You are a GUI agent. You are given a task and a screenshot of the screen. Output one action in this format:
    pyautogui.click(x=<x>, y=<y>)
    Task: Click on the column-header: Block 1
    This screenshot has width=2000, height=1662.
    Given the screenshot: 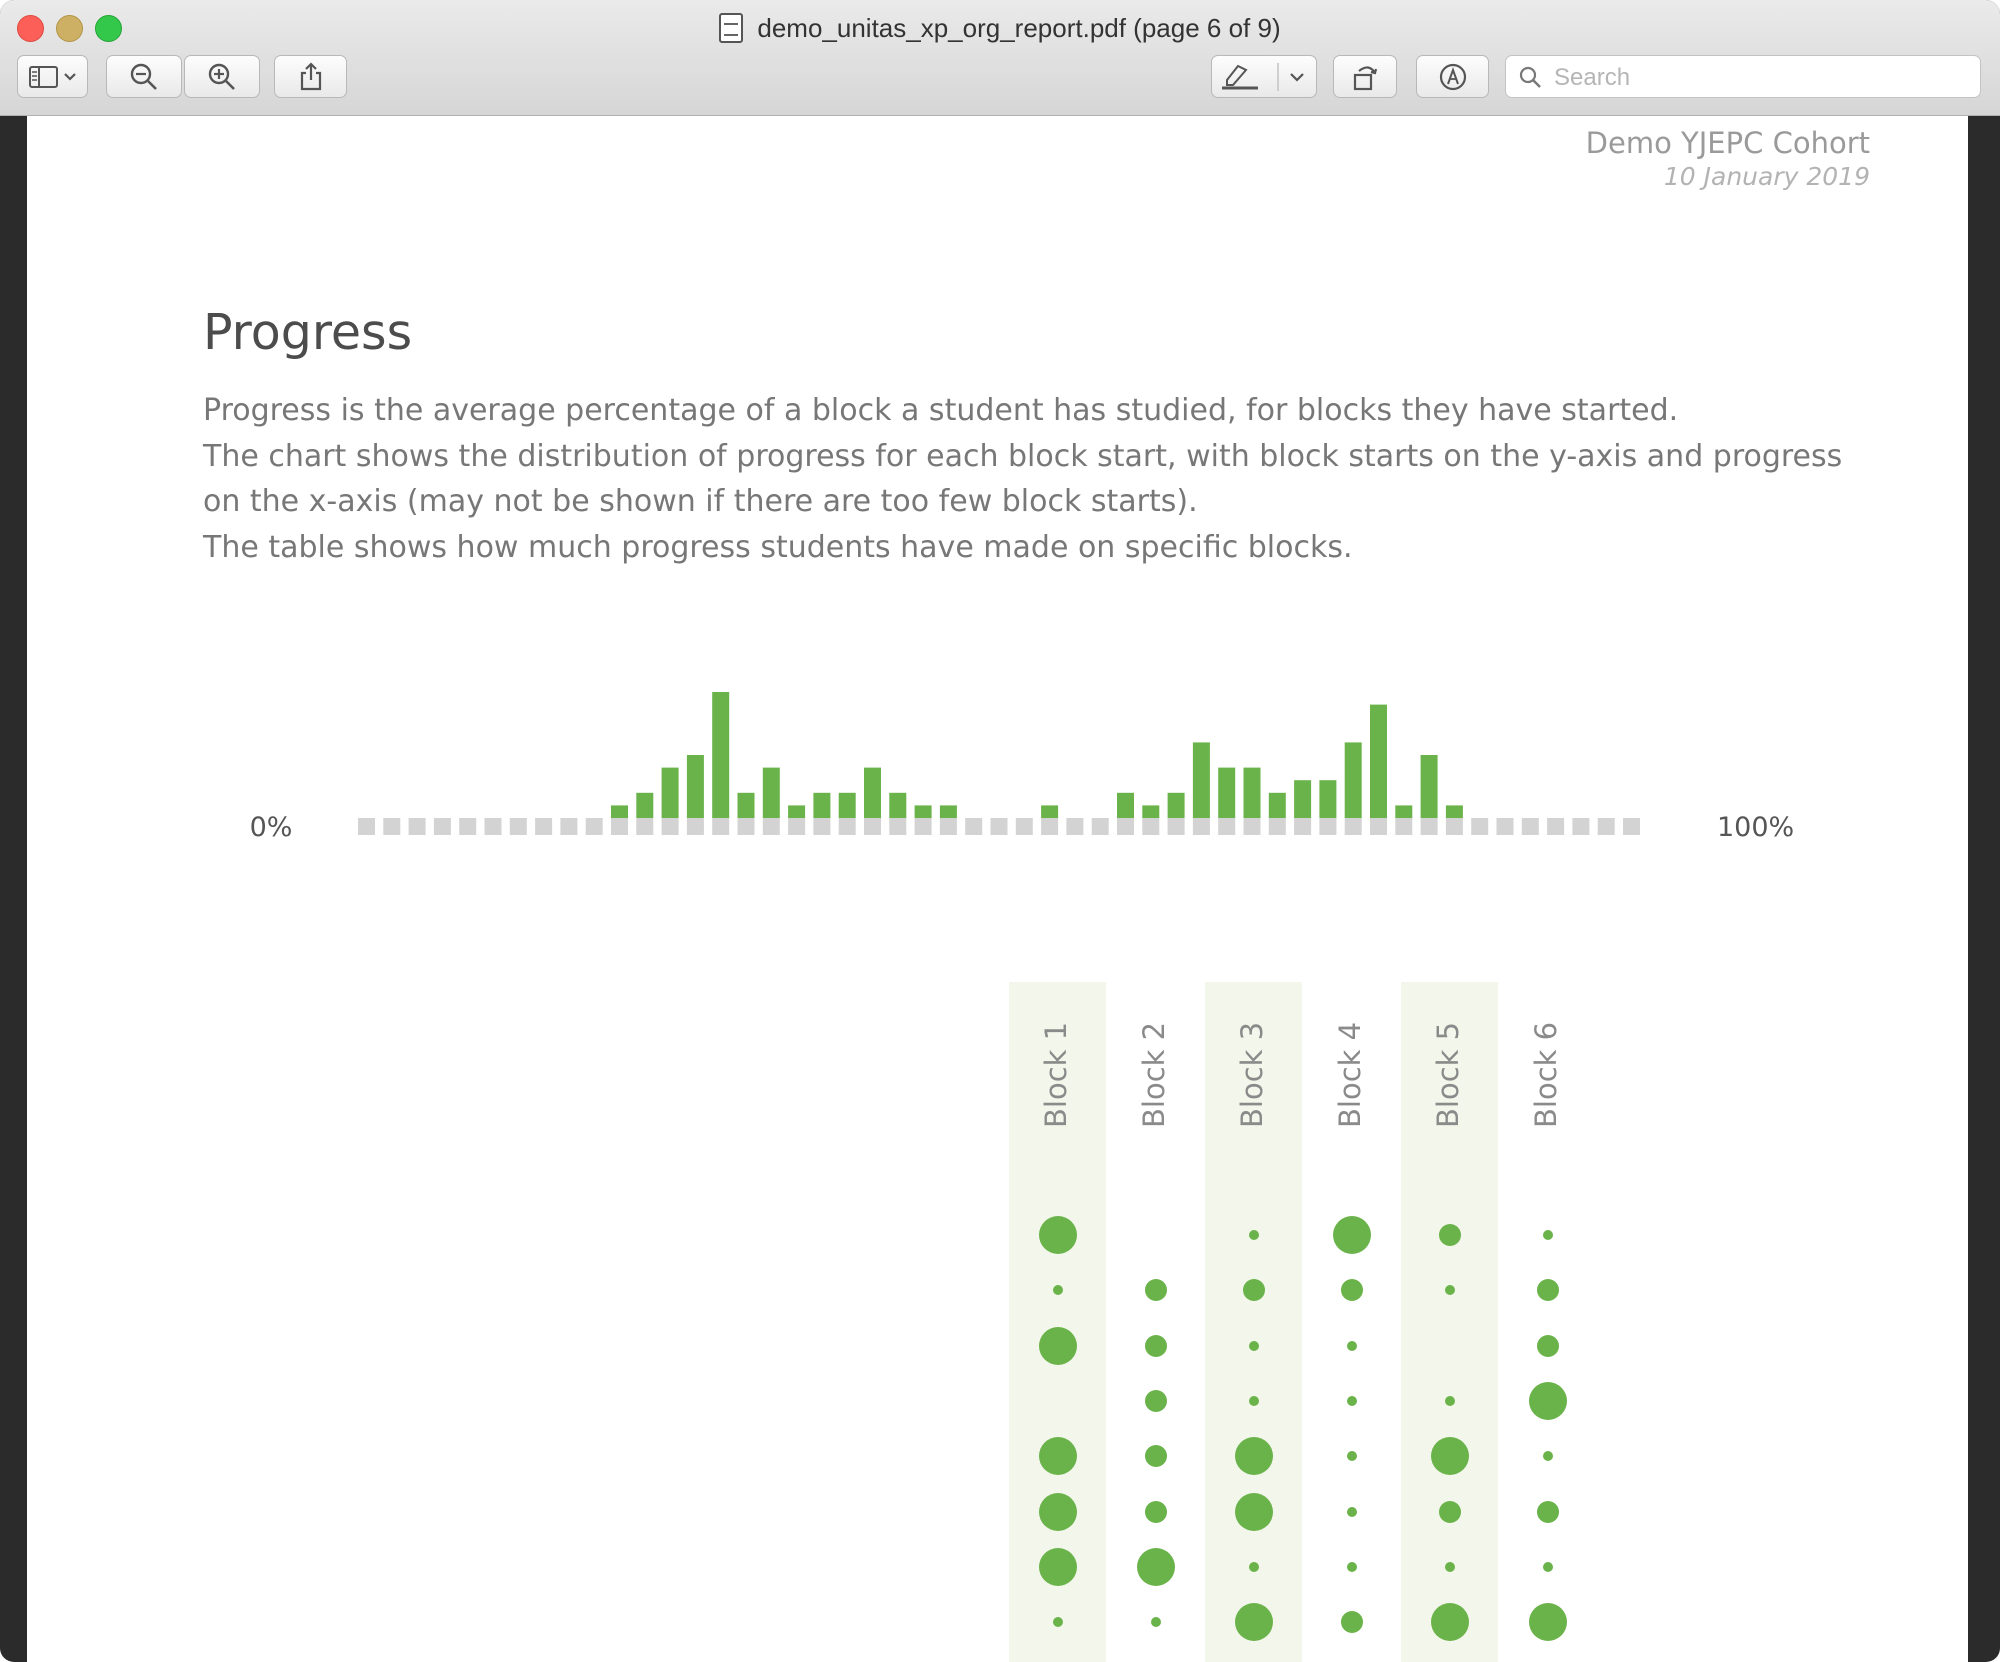 What is the action you would take?
    pyautogui.click(x=1056, y=1074)
    